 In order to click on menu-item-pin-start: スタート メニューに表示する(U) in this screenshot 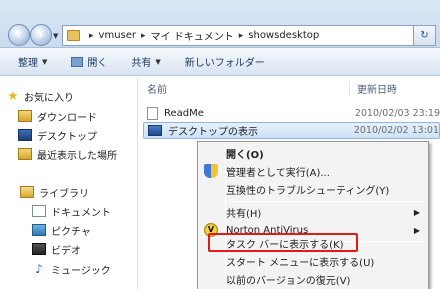, I will do `click(326, 261)`.